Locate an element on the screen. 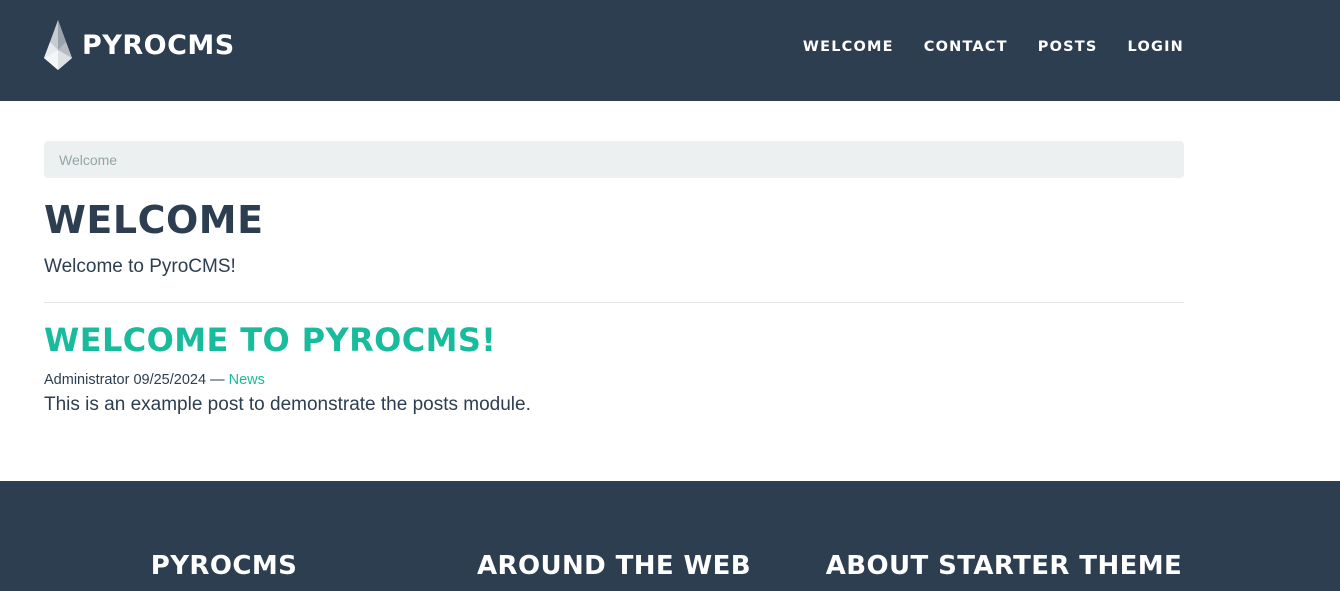  post-meta: Administrator 09/25/2024 — News is located at coordinates (154, 380).